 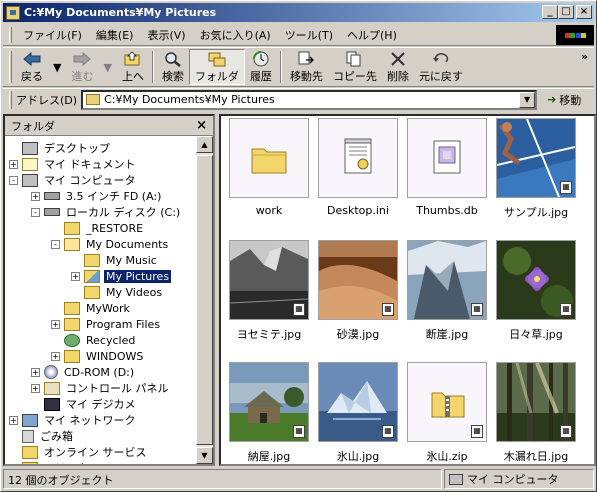 What do you see at coordinates (527, 99) in the screenshot?
I see `address-dropdown-icon: ▼` at bounding box center [527, 99].